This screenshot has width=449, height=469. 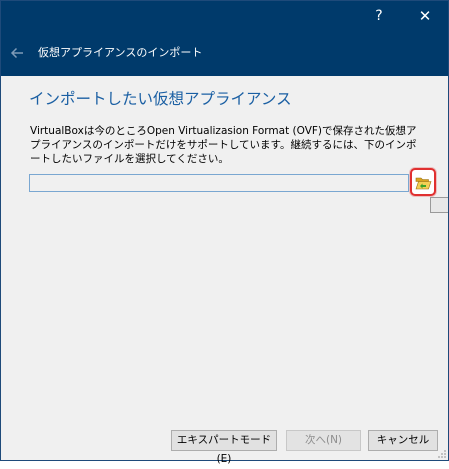 What do you see at coordinates (379, 16) in the screenshot?
I see `help-button: ?` at bounding box center [379, 16].